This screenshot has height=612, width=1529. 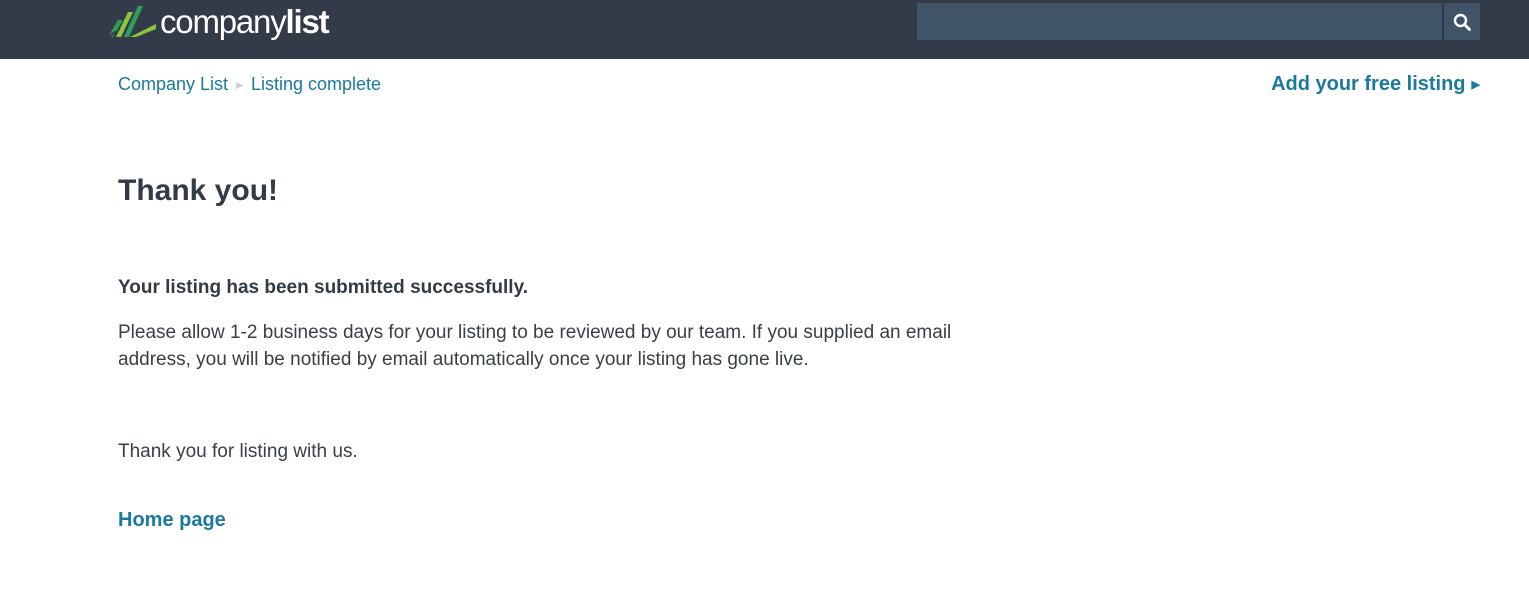 I want to click on logo-text-regular: company, so click(x=223, y=21).